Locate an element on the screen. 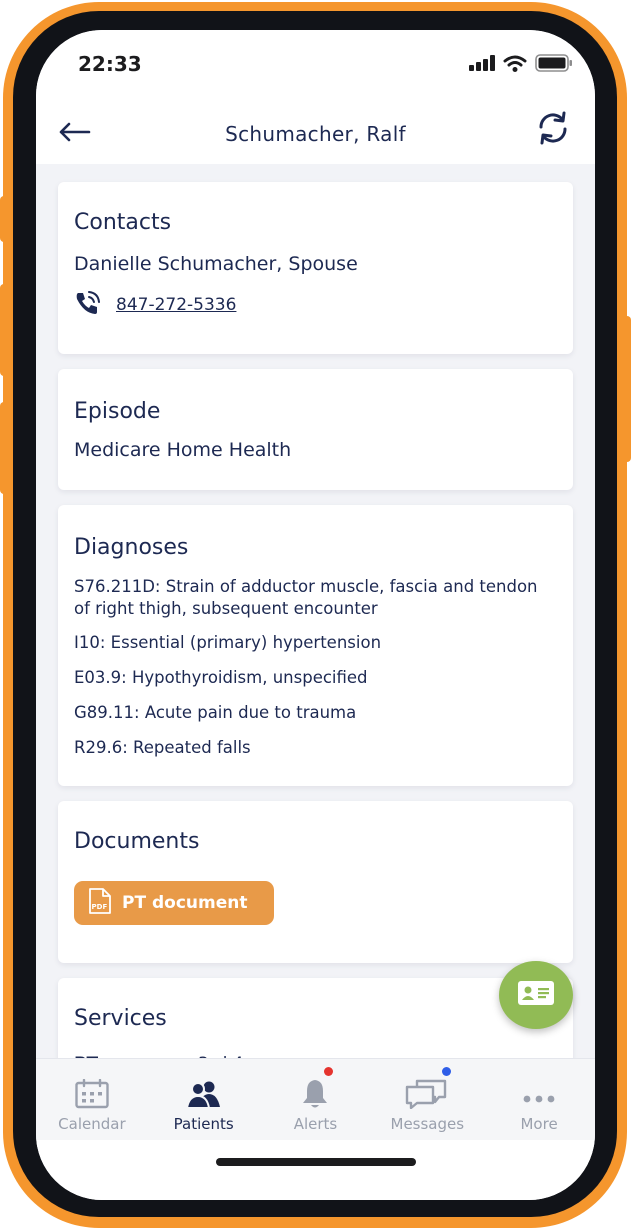  diagnosis-item: R29.6: Repeated falls is located at coordinates (162, 747).